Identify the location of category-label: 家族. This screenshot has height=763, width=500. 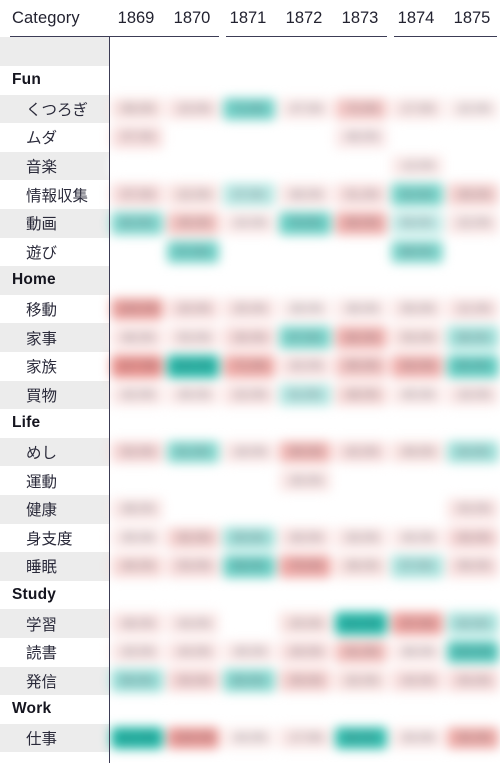
(42, 368).